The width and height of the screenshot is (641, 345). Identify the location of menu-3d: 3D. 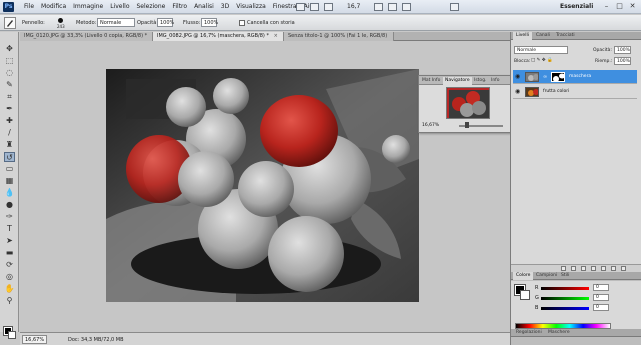
(225, 6).